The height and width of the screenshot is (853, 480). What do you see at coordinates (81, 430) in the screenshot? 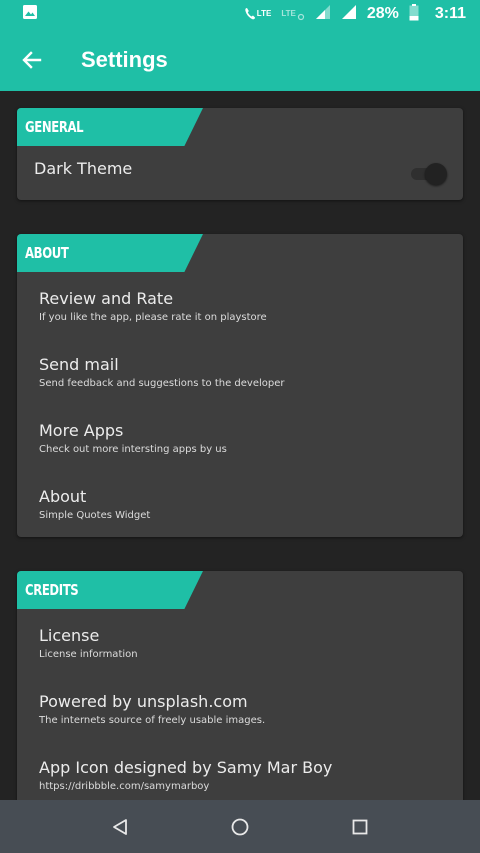
I see `list-item-title: More Apps` at bounding box center [81, 430].